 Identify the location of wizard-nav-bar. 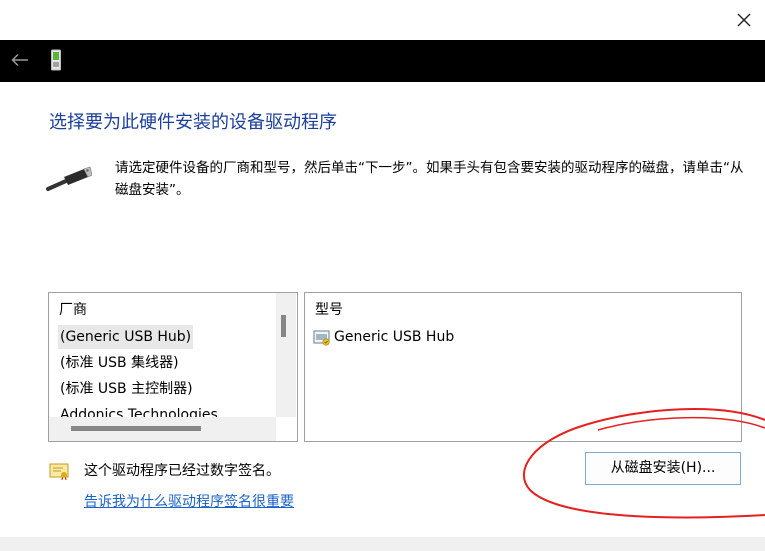
(382, 61).